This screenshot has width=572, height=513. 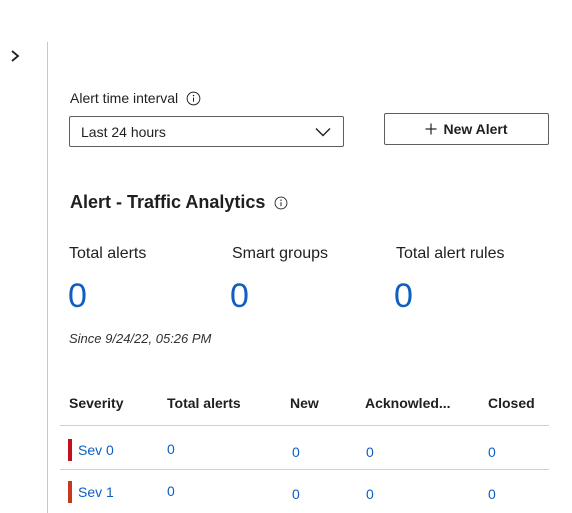 I want to click on chevron-right-icon, so click(x=15, y=56).